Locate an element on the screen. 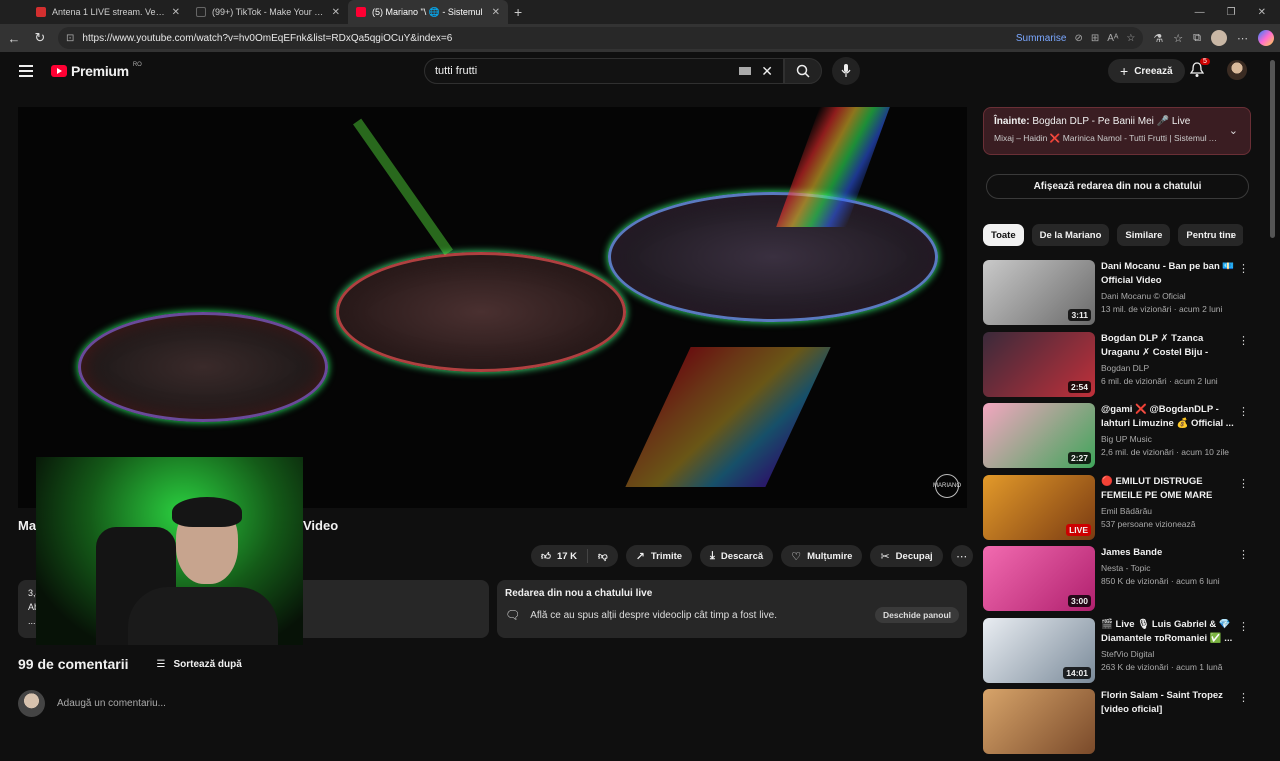 The height and width of the screenshot is (761, 1280). video-thumbnail: 2:27 is located at coordinates (1039, 435).